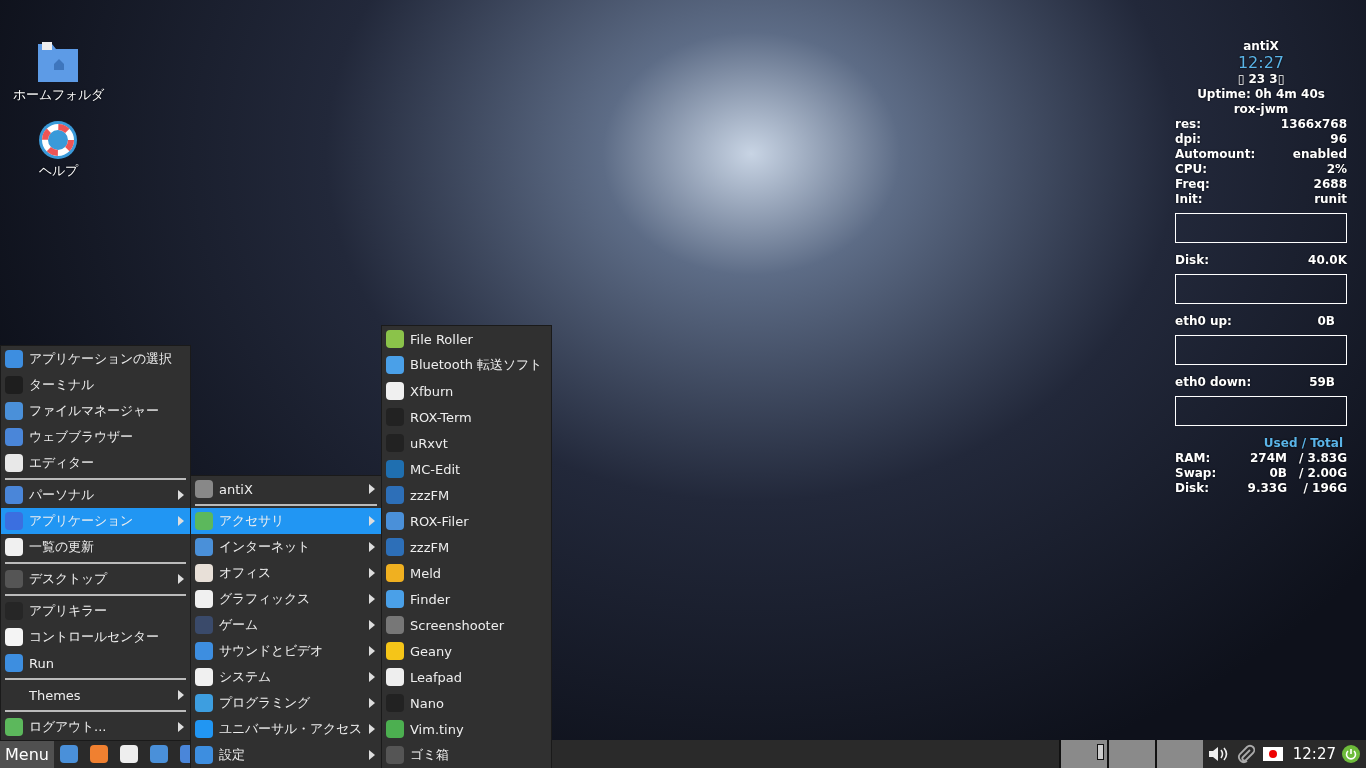 This screenshot has width=1366, height=768. Describe the element at coordinates (1261, 94) in the screenshot. I see `conky-uptime: Uptime: 0h 4m 40s` at that location.